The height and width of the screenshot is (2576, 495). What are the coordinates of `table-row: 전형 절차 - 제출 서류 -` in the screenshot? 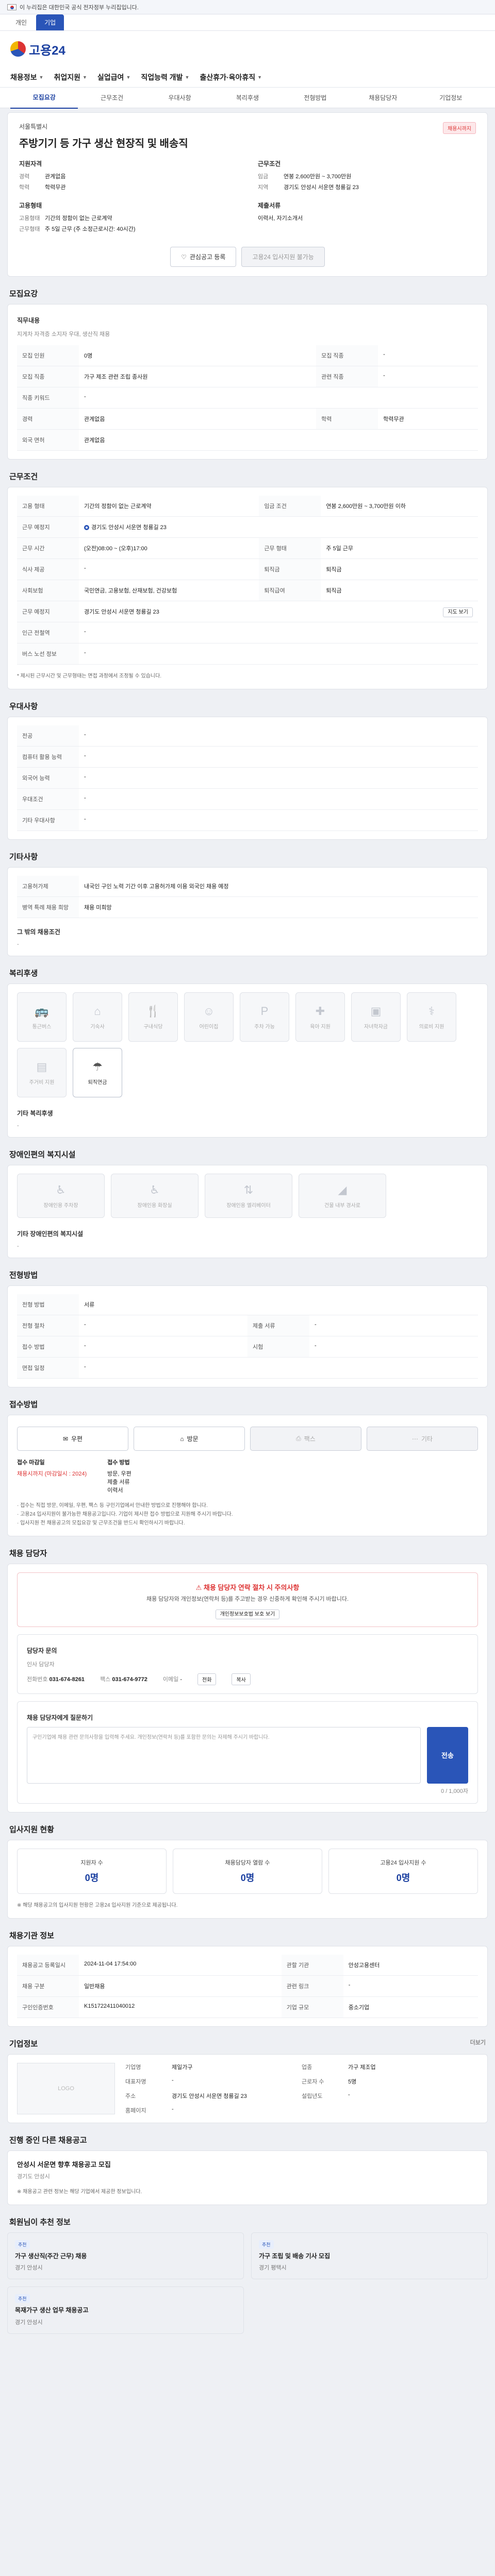 It's located at (247, 1325).